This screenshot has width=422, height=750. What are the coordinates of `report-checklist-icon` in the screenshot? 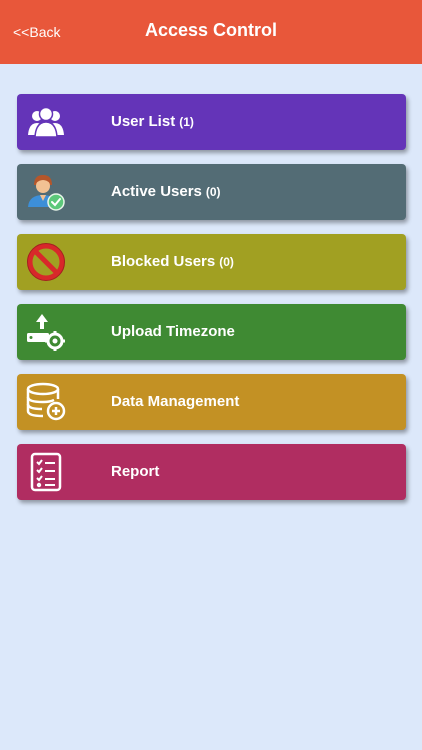 It's located at (46, 472).